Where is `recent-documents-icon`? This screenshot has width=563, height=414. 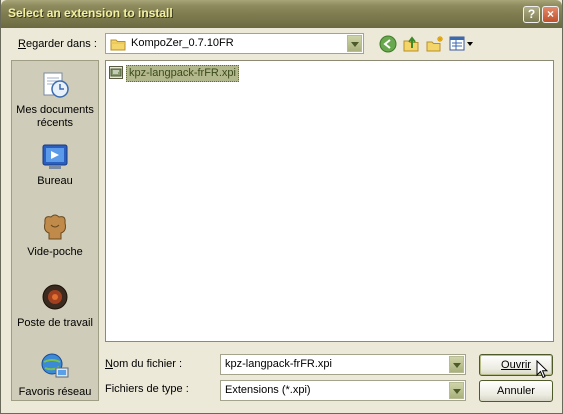 recent-documents-icon is located at coordinates (56, 85).